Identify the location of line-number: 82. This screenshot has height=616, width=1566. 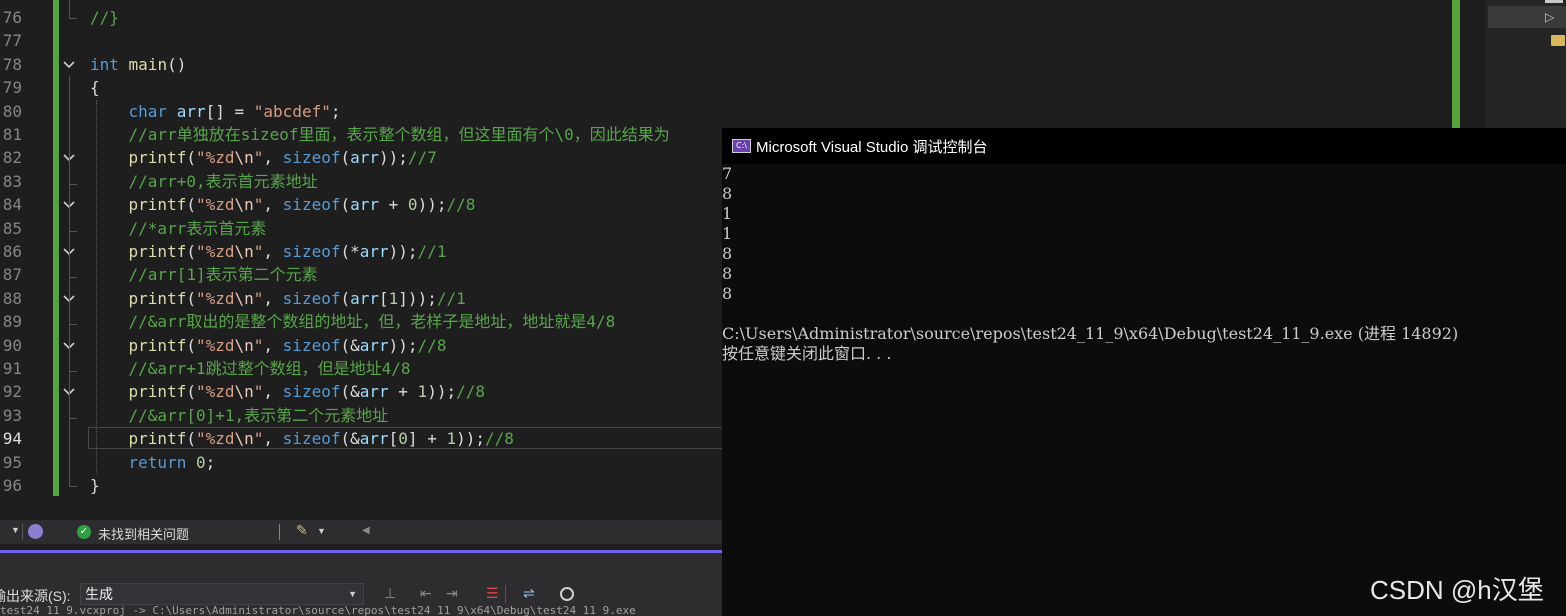
(12, 158).